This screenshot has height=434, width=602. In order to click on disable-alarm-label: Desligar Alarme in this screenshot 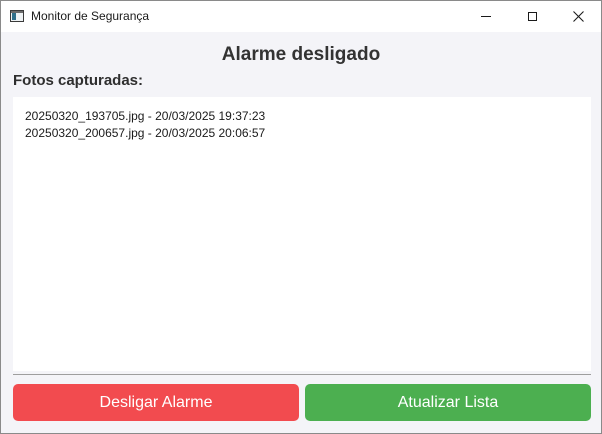, I will do `click(156, 402)`.